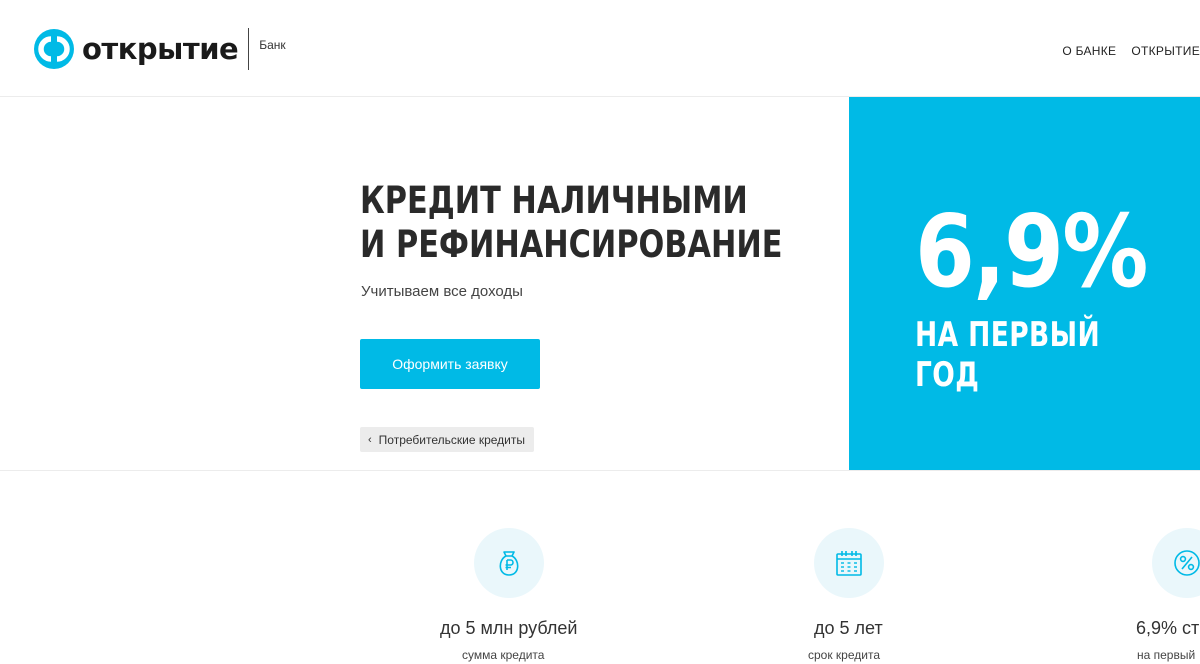  Describe the element at coordinates (571, 244) in the screenshot. I see `title-line-2: И РЕФИНАНСИРОВАНИЕ` at that location.